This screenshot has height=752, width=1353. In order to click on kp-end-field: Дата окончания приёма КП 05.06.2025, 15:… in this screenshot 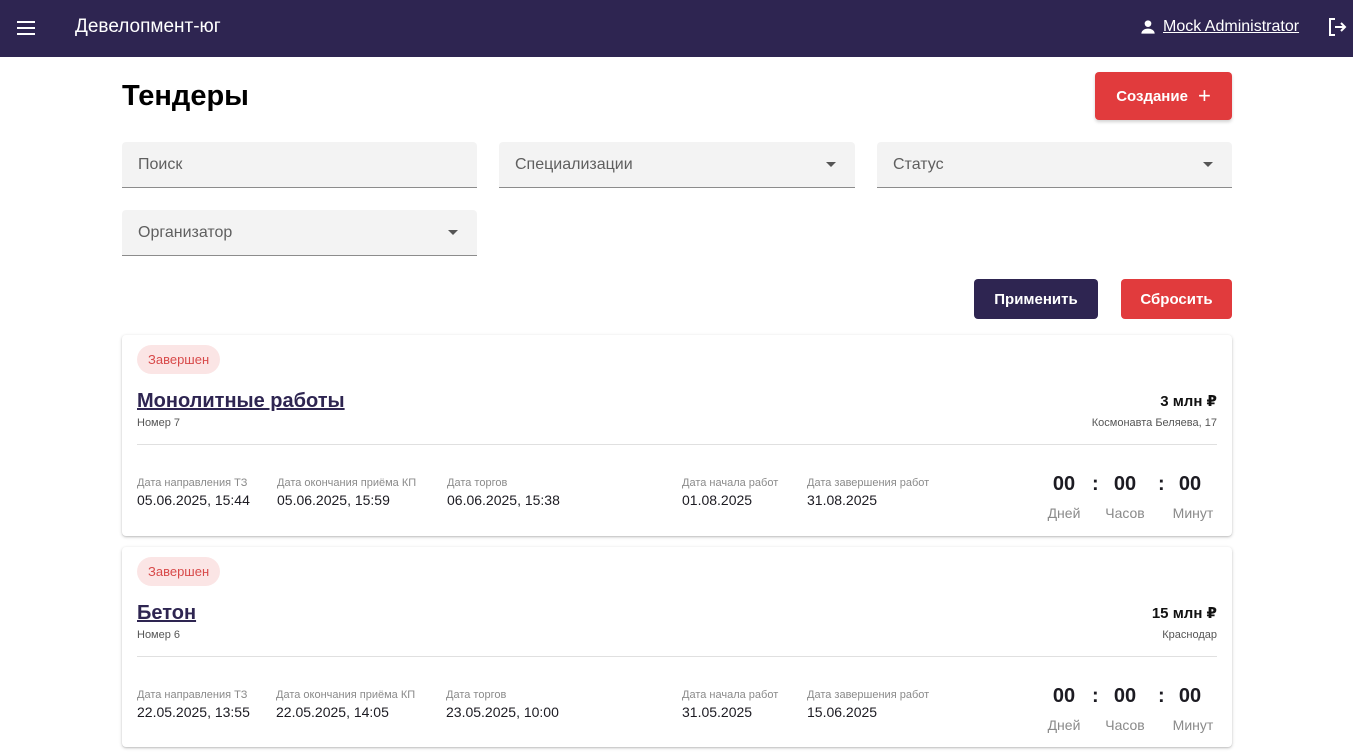, I will do `click(346, 492)`.